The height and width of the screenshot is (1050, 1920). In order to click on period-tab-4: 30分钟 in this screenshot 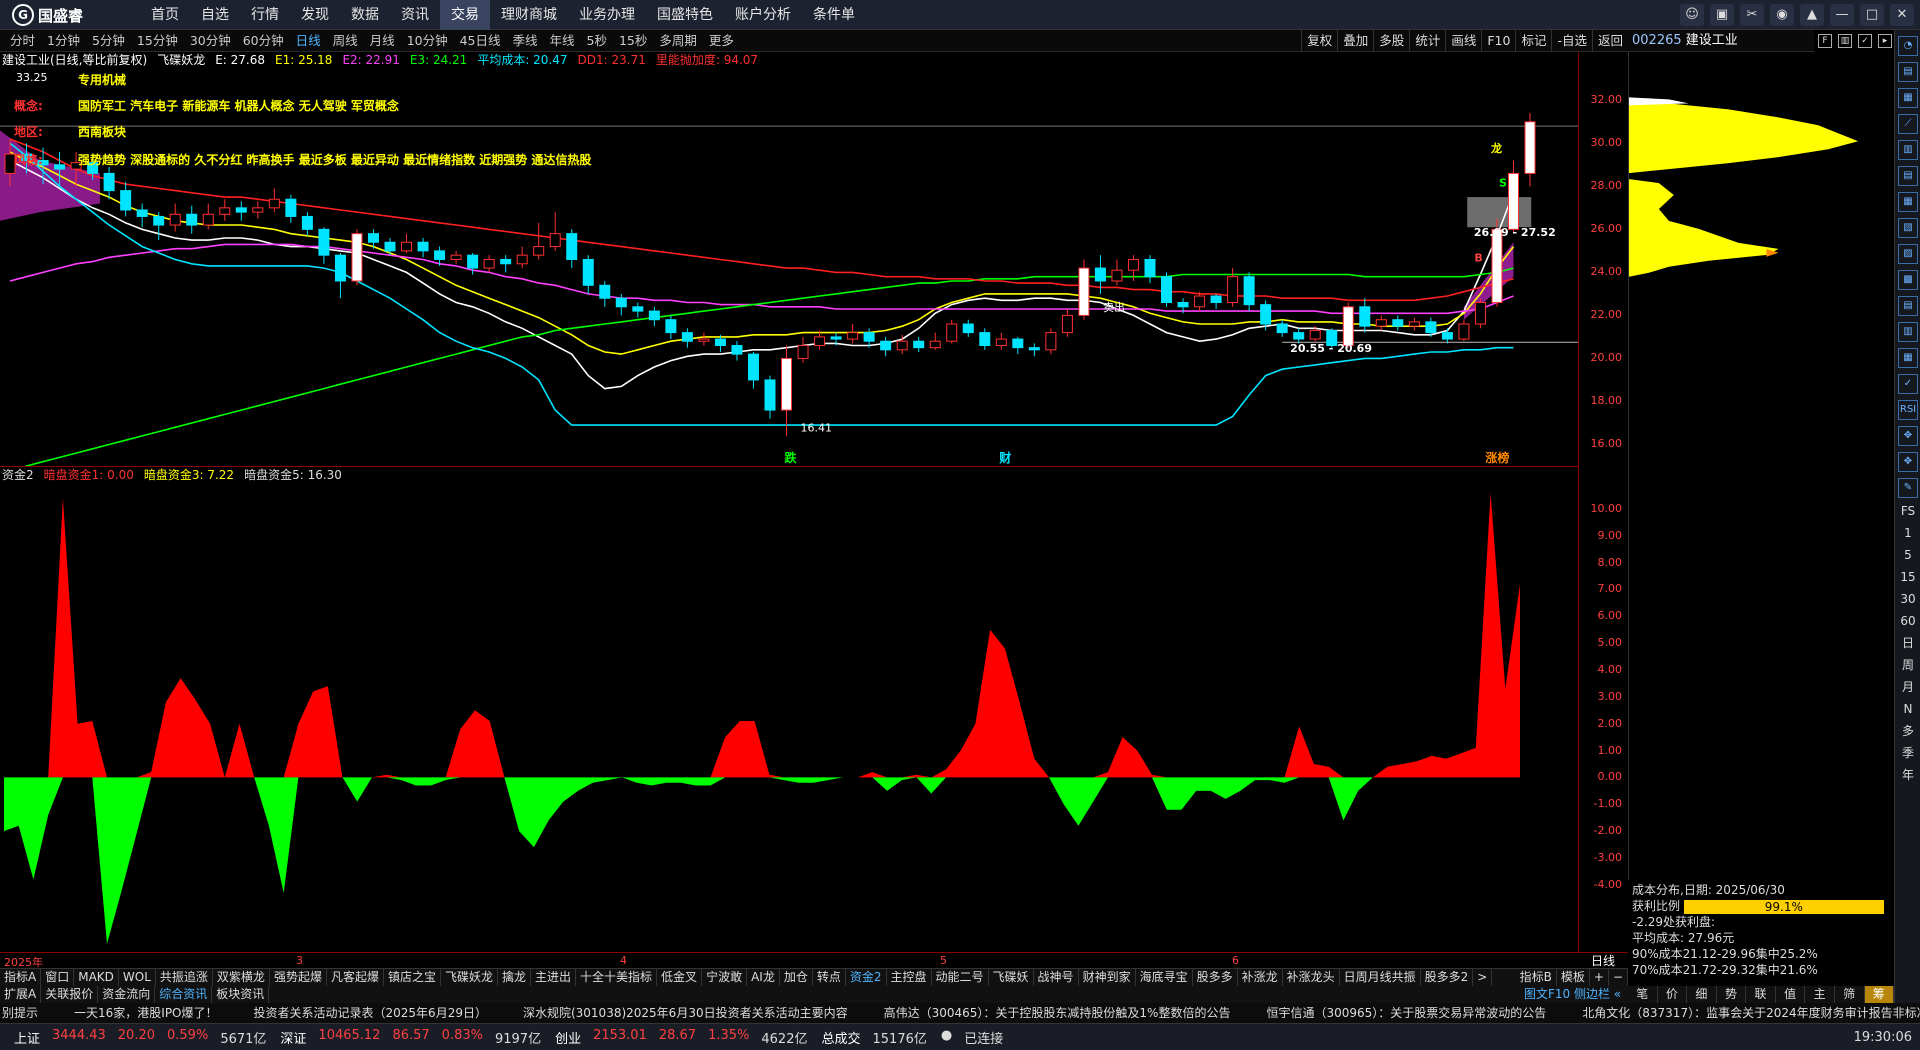, I will do `click(210, 41)`.